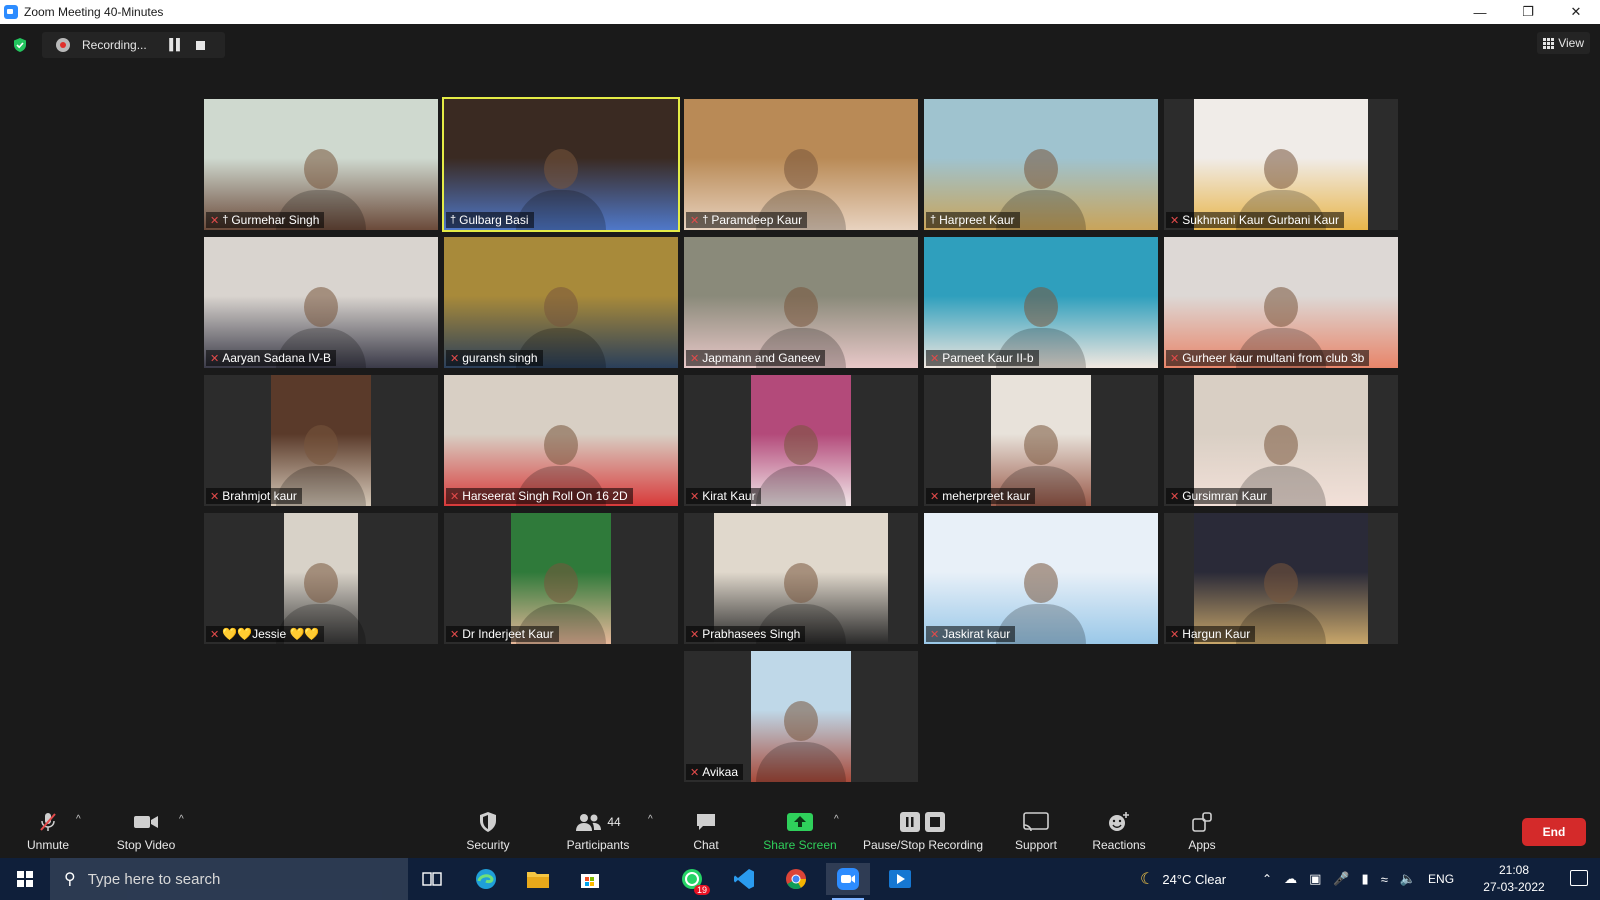 The image size is (1600, 900). What do you see at coordinates (25, 879) in the screenshot?
I see `start-button` at bounding box center [25, 879].